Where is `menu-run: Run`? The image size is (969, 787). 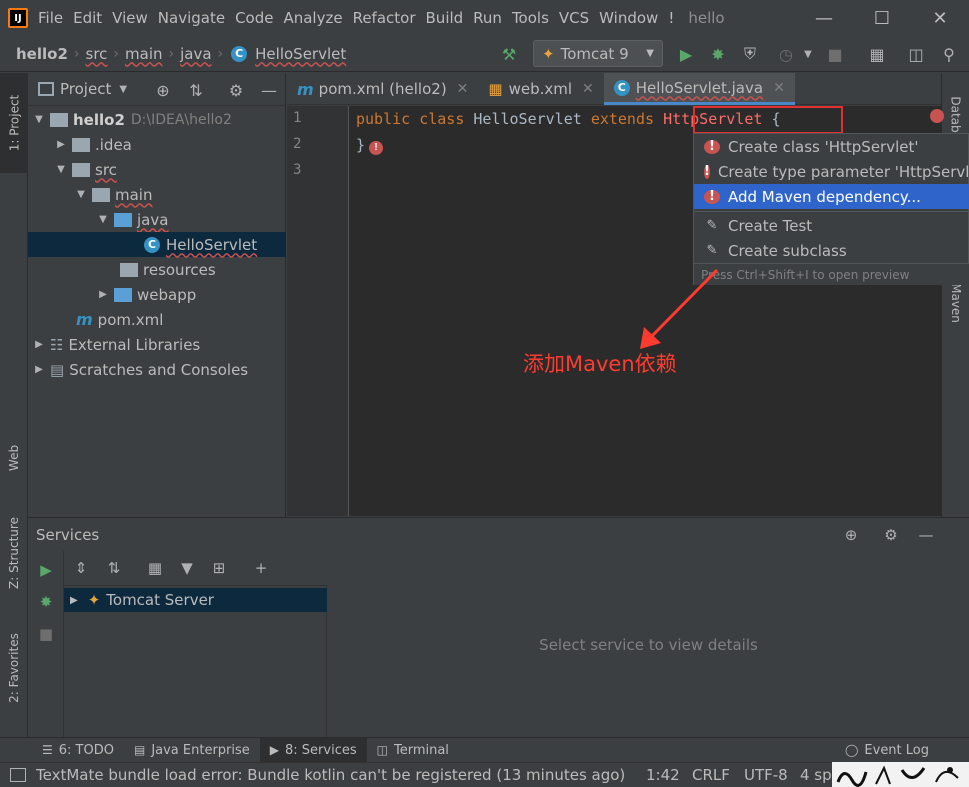 menu-run: Run is located at coordinates (487, 18).